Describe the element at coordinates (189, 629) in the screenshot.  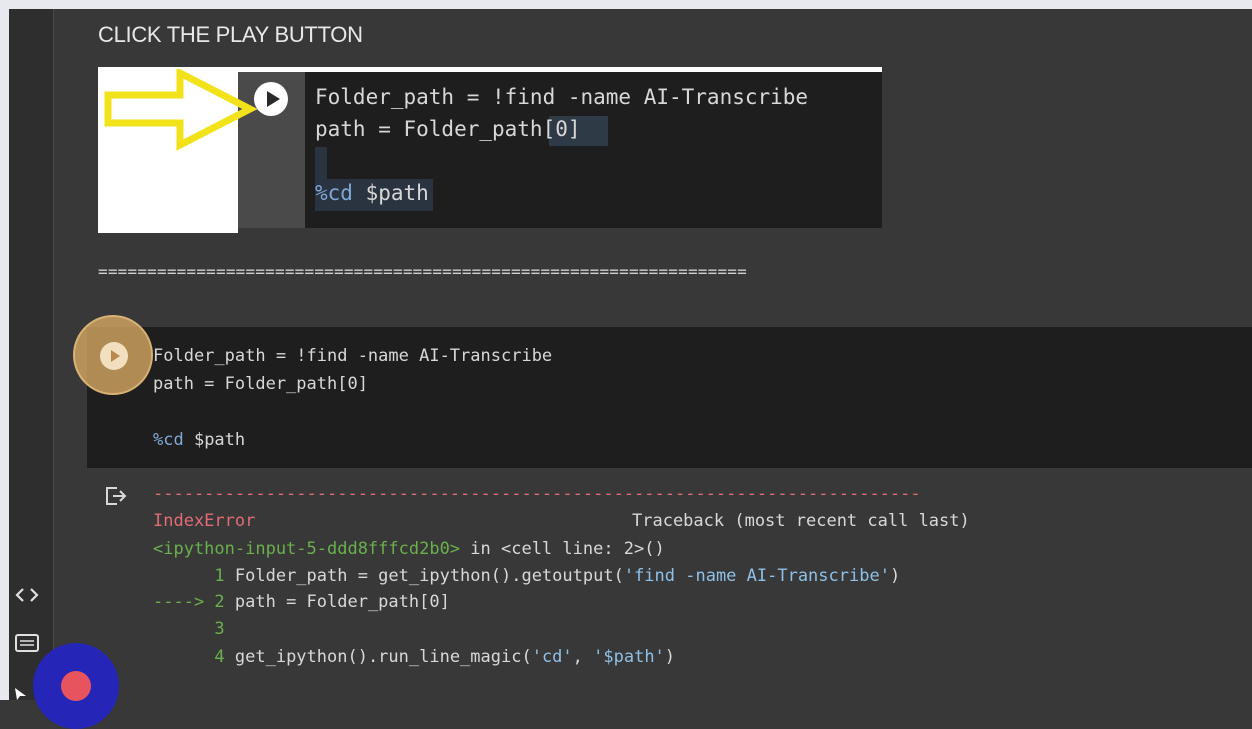
I see `traceback-line-3: 3` at that location.